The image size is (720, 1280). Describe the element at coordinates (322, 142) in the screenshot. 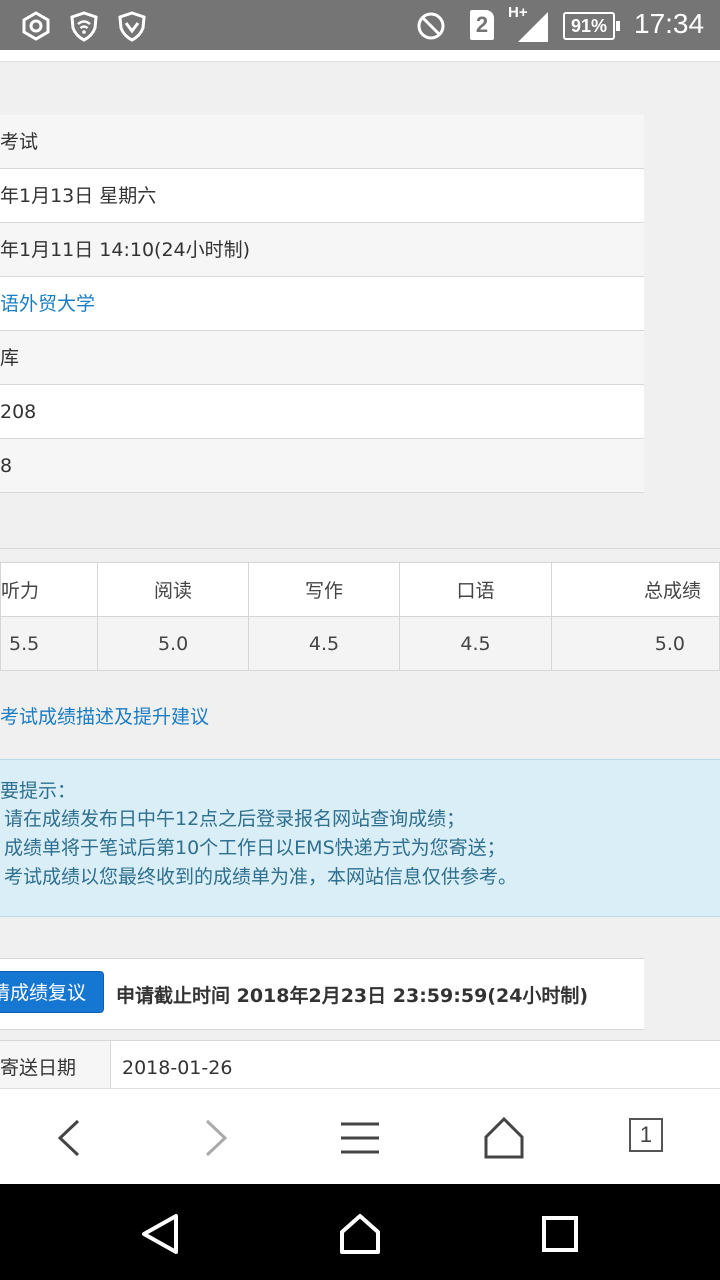

I see `info-row-exam-type: 考试` at that location.